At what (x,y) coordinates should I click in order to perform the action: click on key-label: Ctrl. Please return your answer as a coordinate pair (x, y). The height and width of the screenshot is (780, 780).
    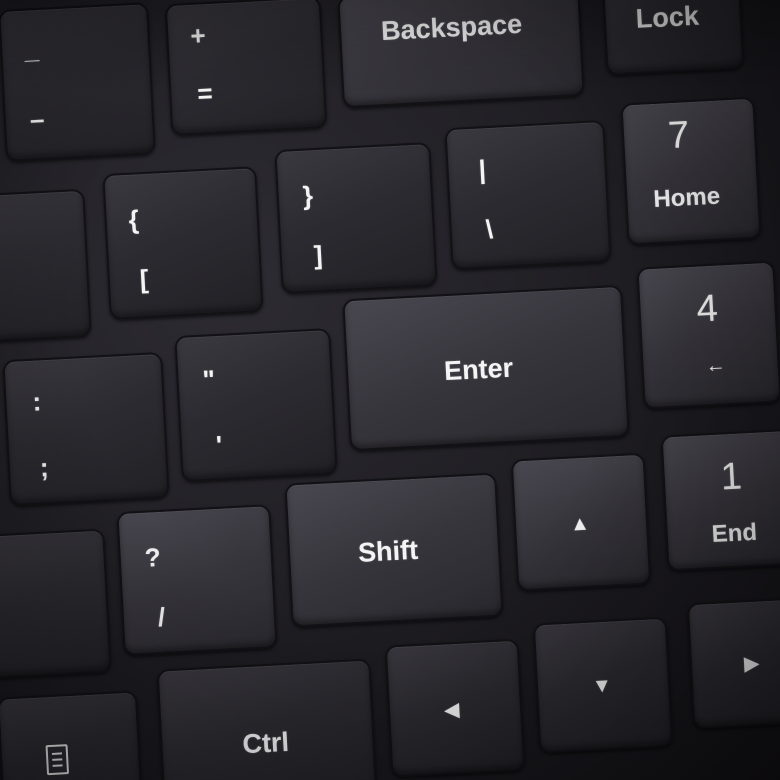
    Looking at the image, I should click on (265, 743).